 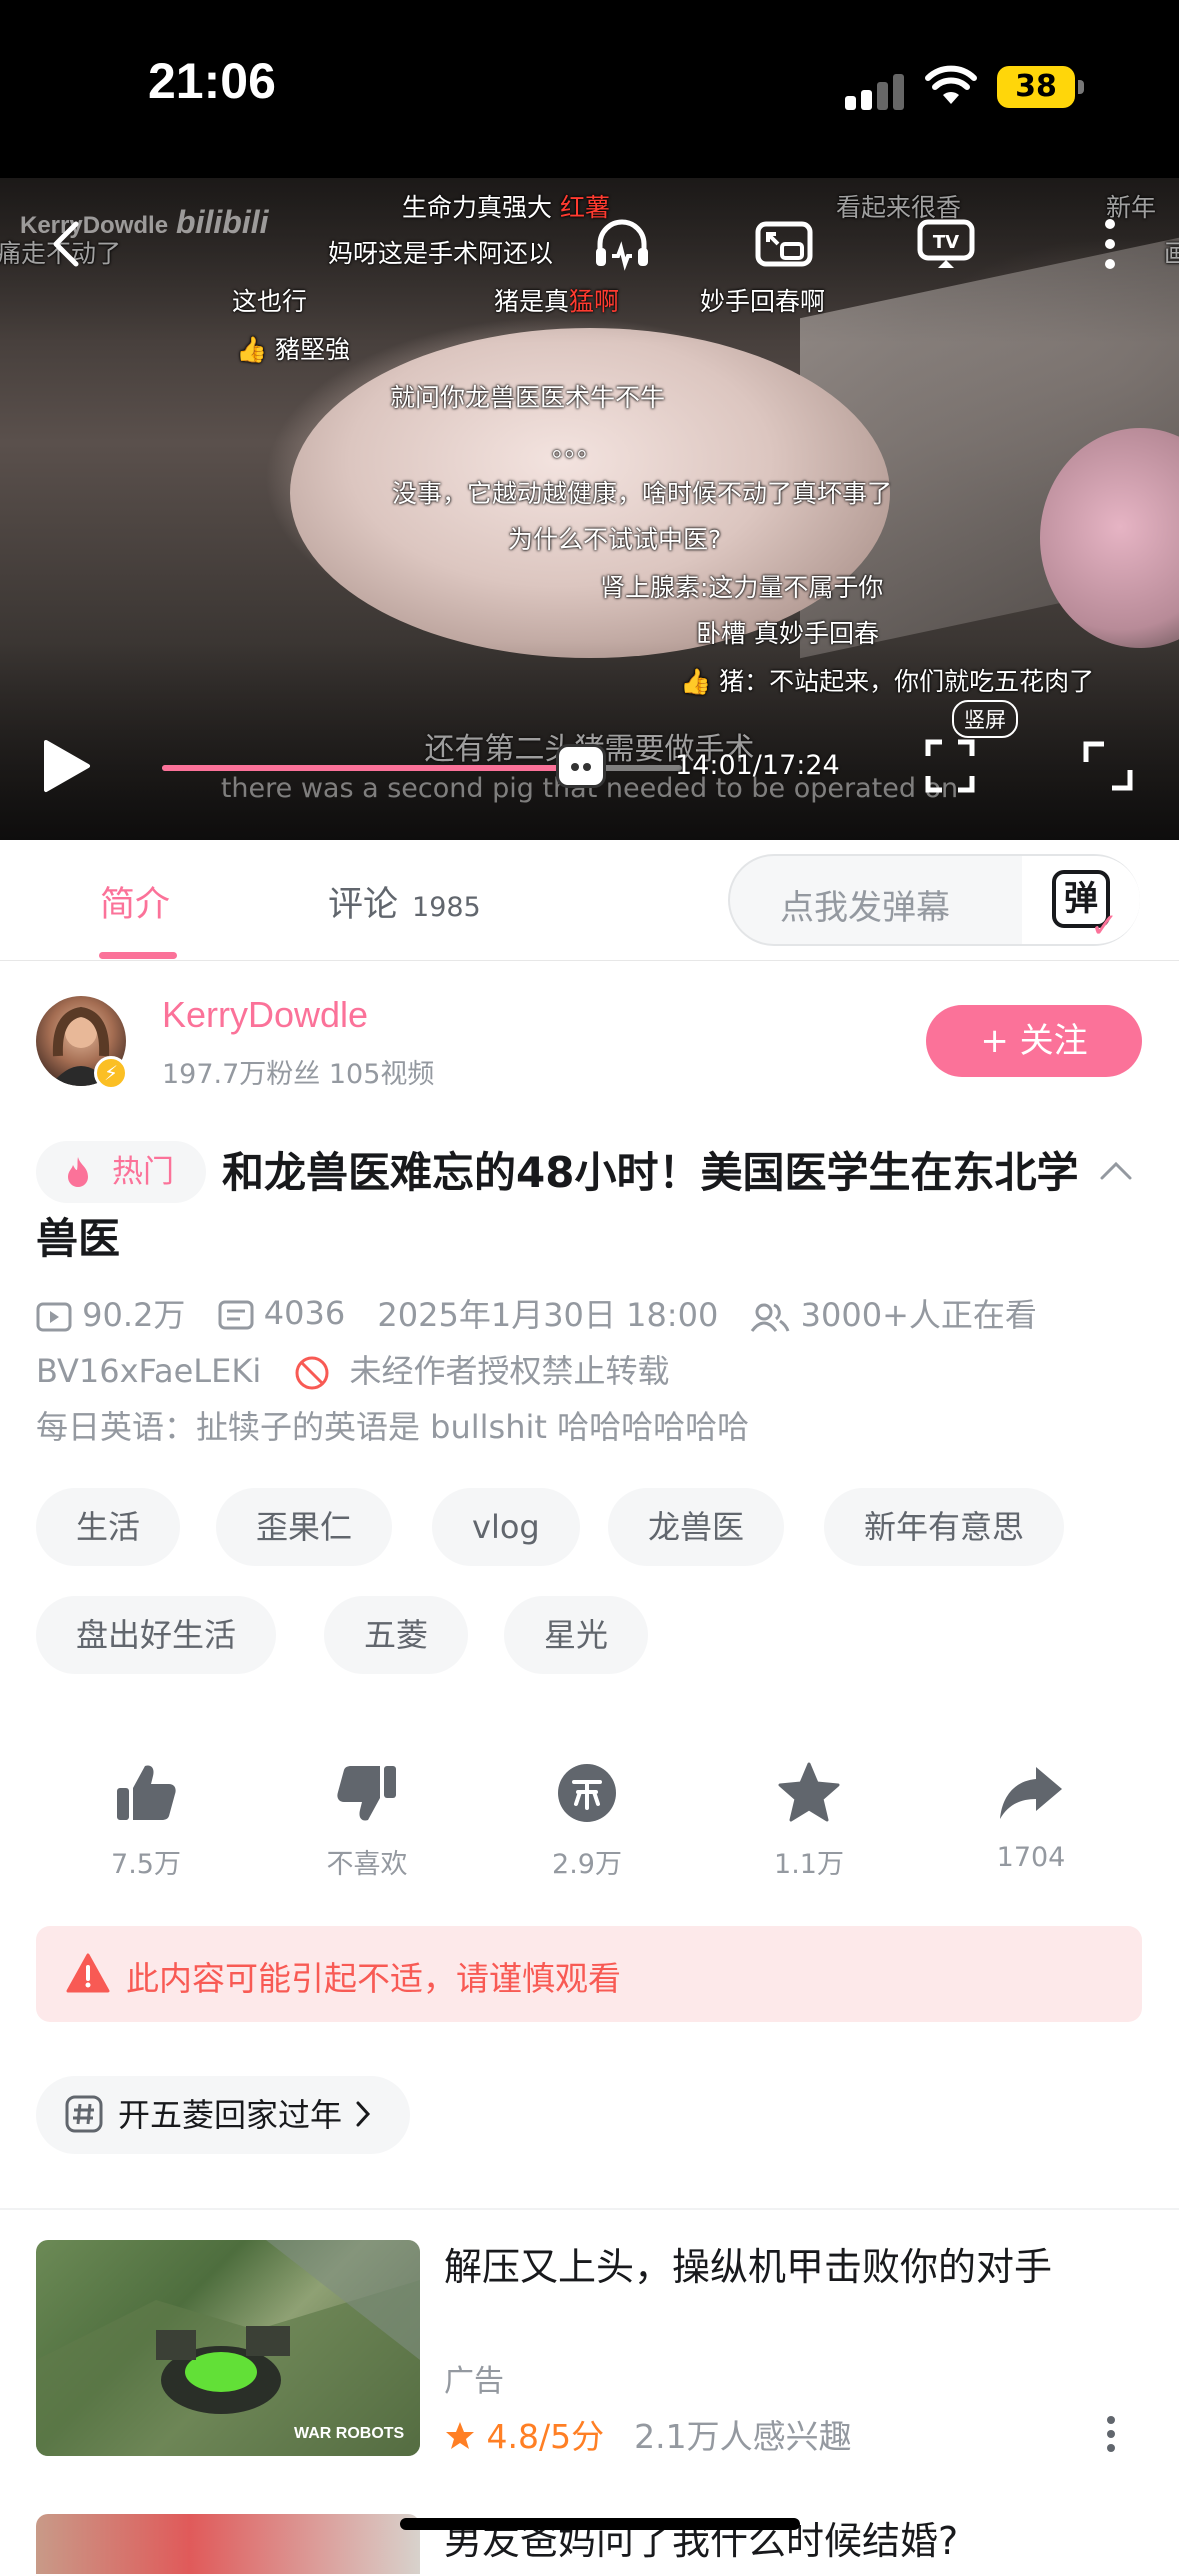 I want to click on tv-cast-icon: TV, so click(x=946, y=244).